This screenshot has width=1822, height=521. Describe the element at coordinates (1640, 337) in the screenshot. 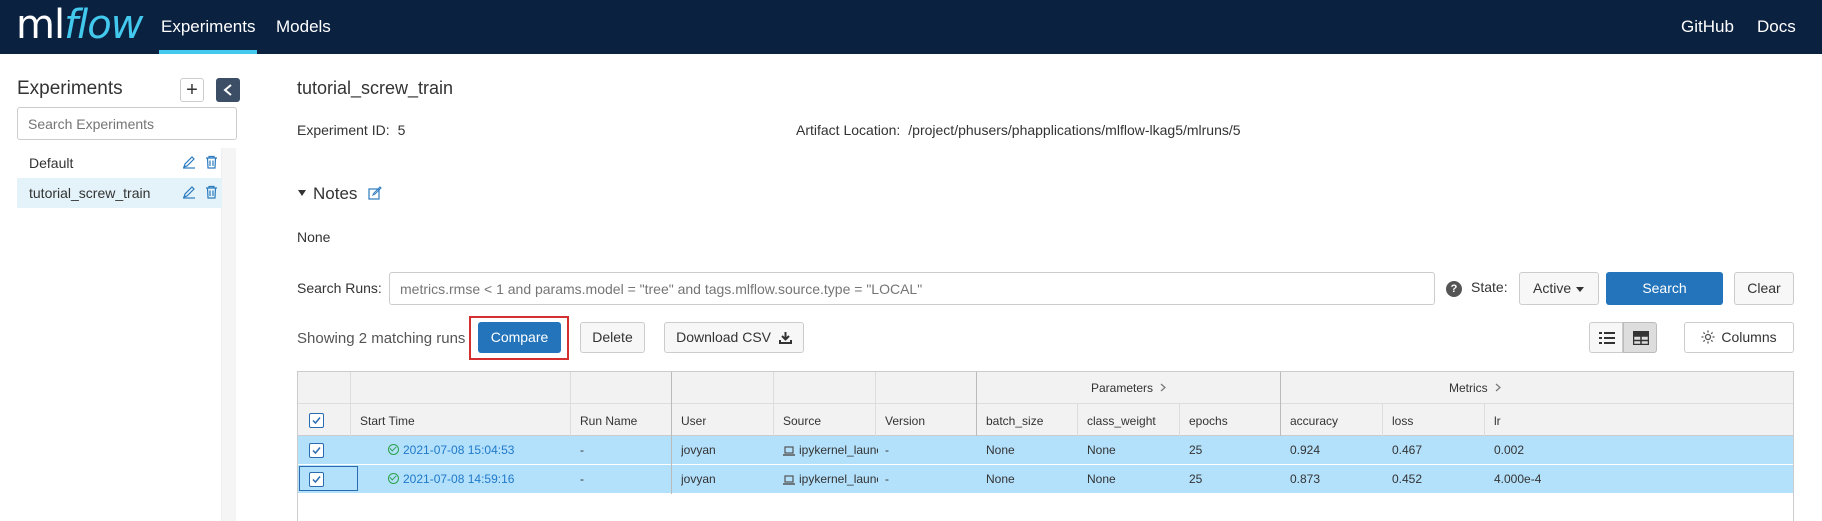

I see `table-view-button` at that location.